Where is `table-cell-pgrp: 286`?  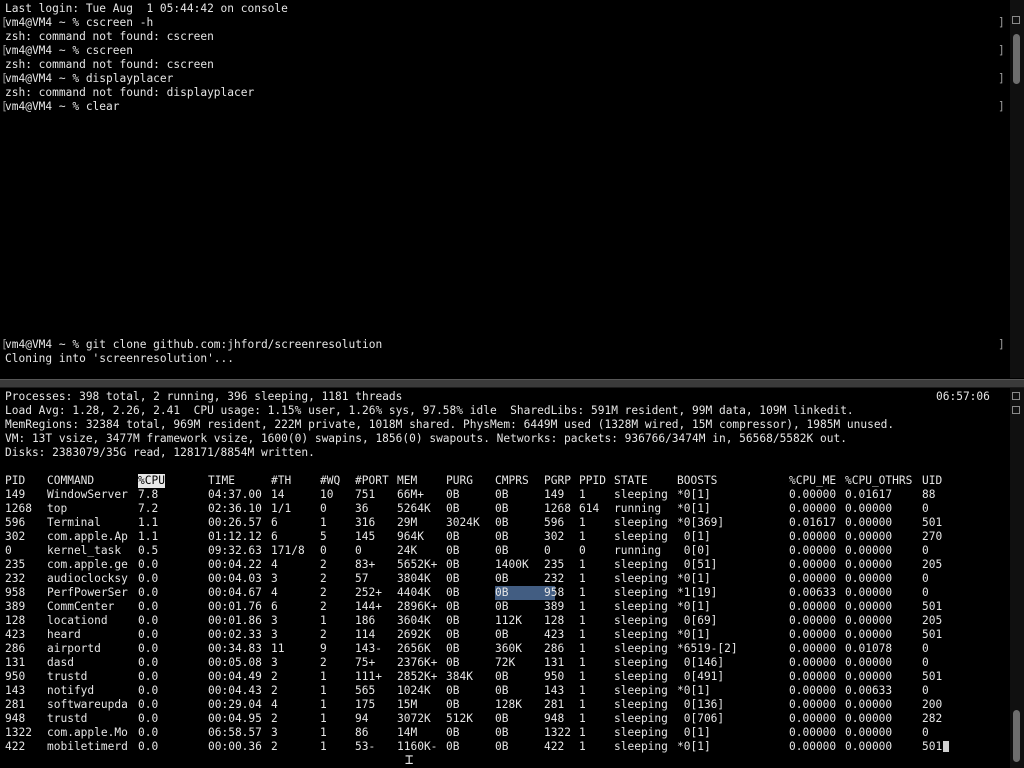 table-cell-pgrp: 286 is located at coordinates (554, 648).